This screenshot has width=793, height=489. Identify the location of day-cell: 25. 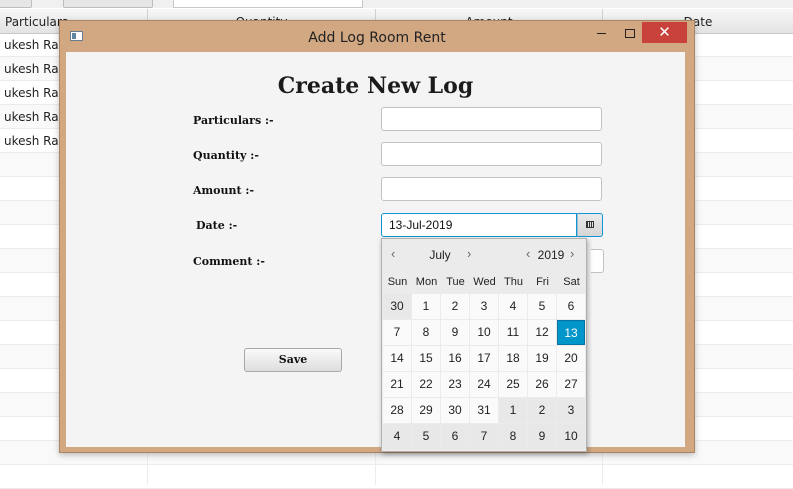
(513, 384).